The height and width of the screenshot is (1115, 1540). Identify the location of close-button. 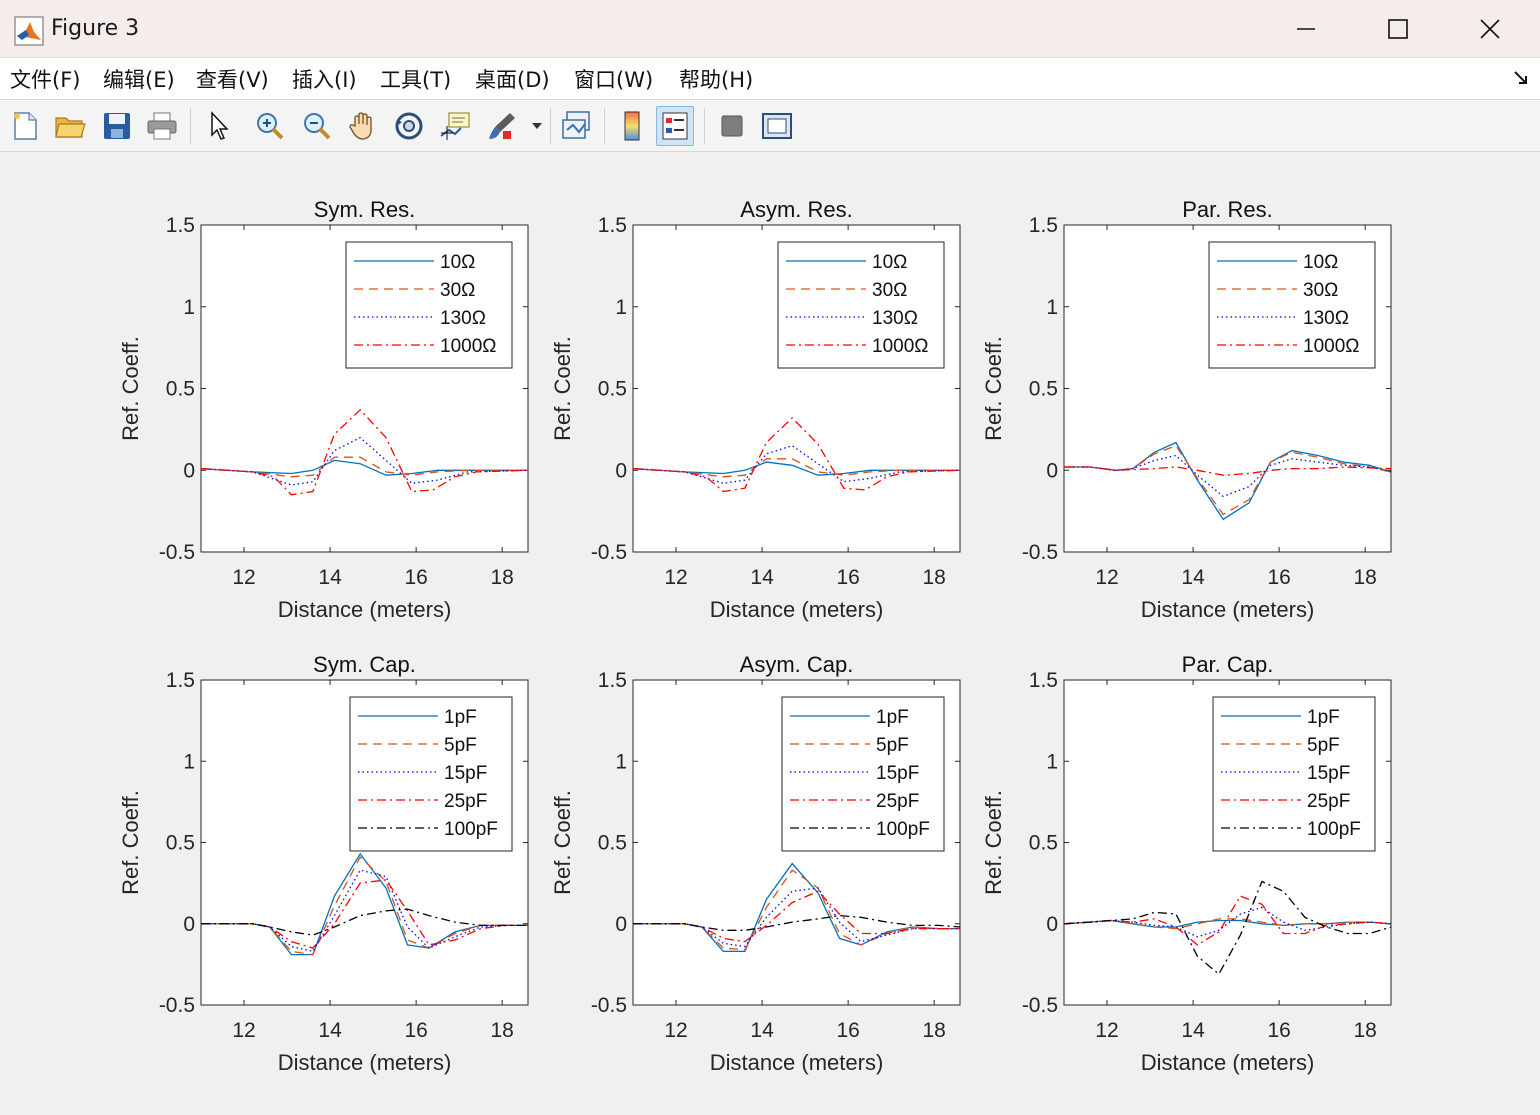
(1490, 29).